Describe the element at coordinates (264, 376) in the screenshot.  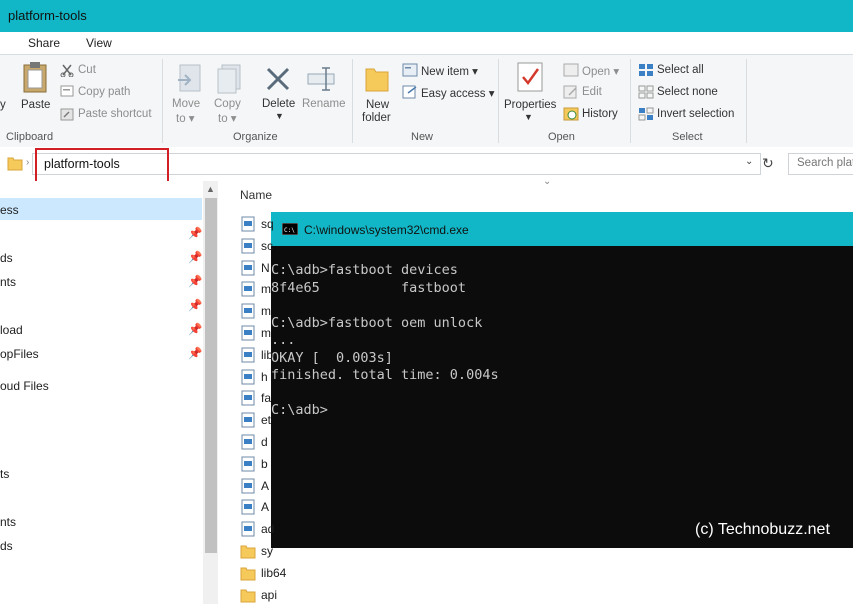
I see `file-name: h` at that location.